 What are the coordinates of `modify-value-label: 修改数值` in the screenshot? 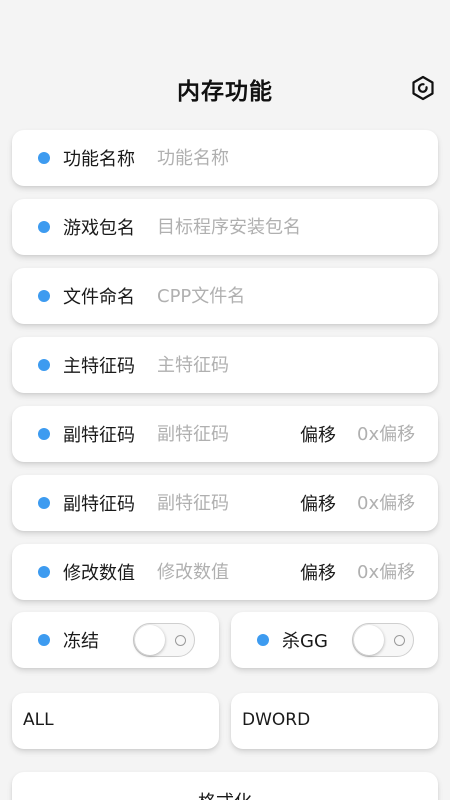 It's located at (99, 573).